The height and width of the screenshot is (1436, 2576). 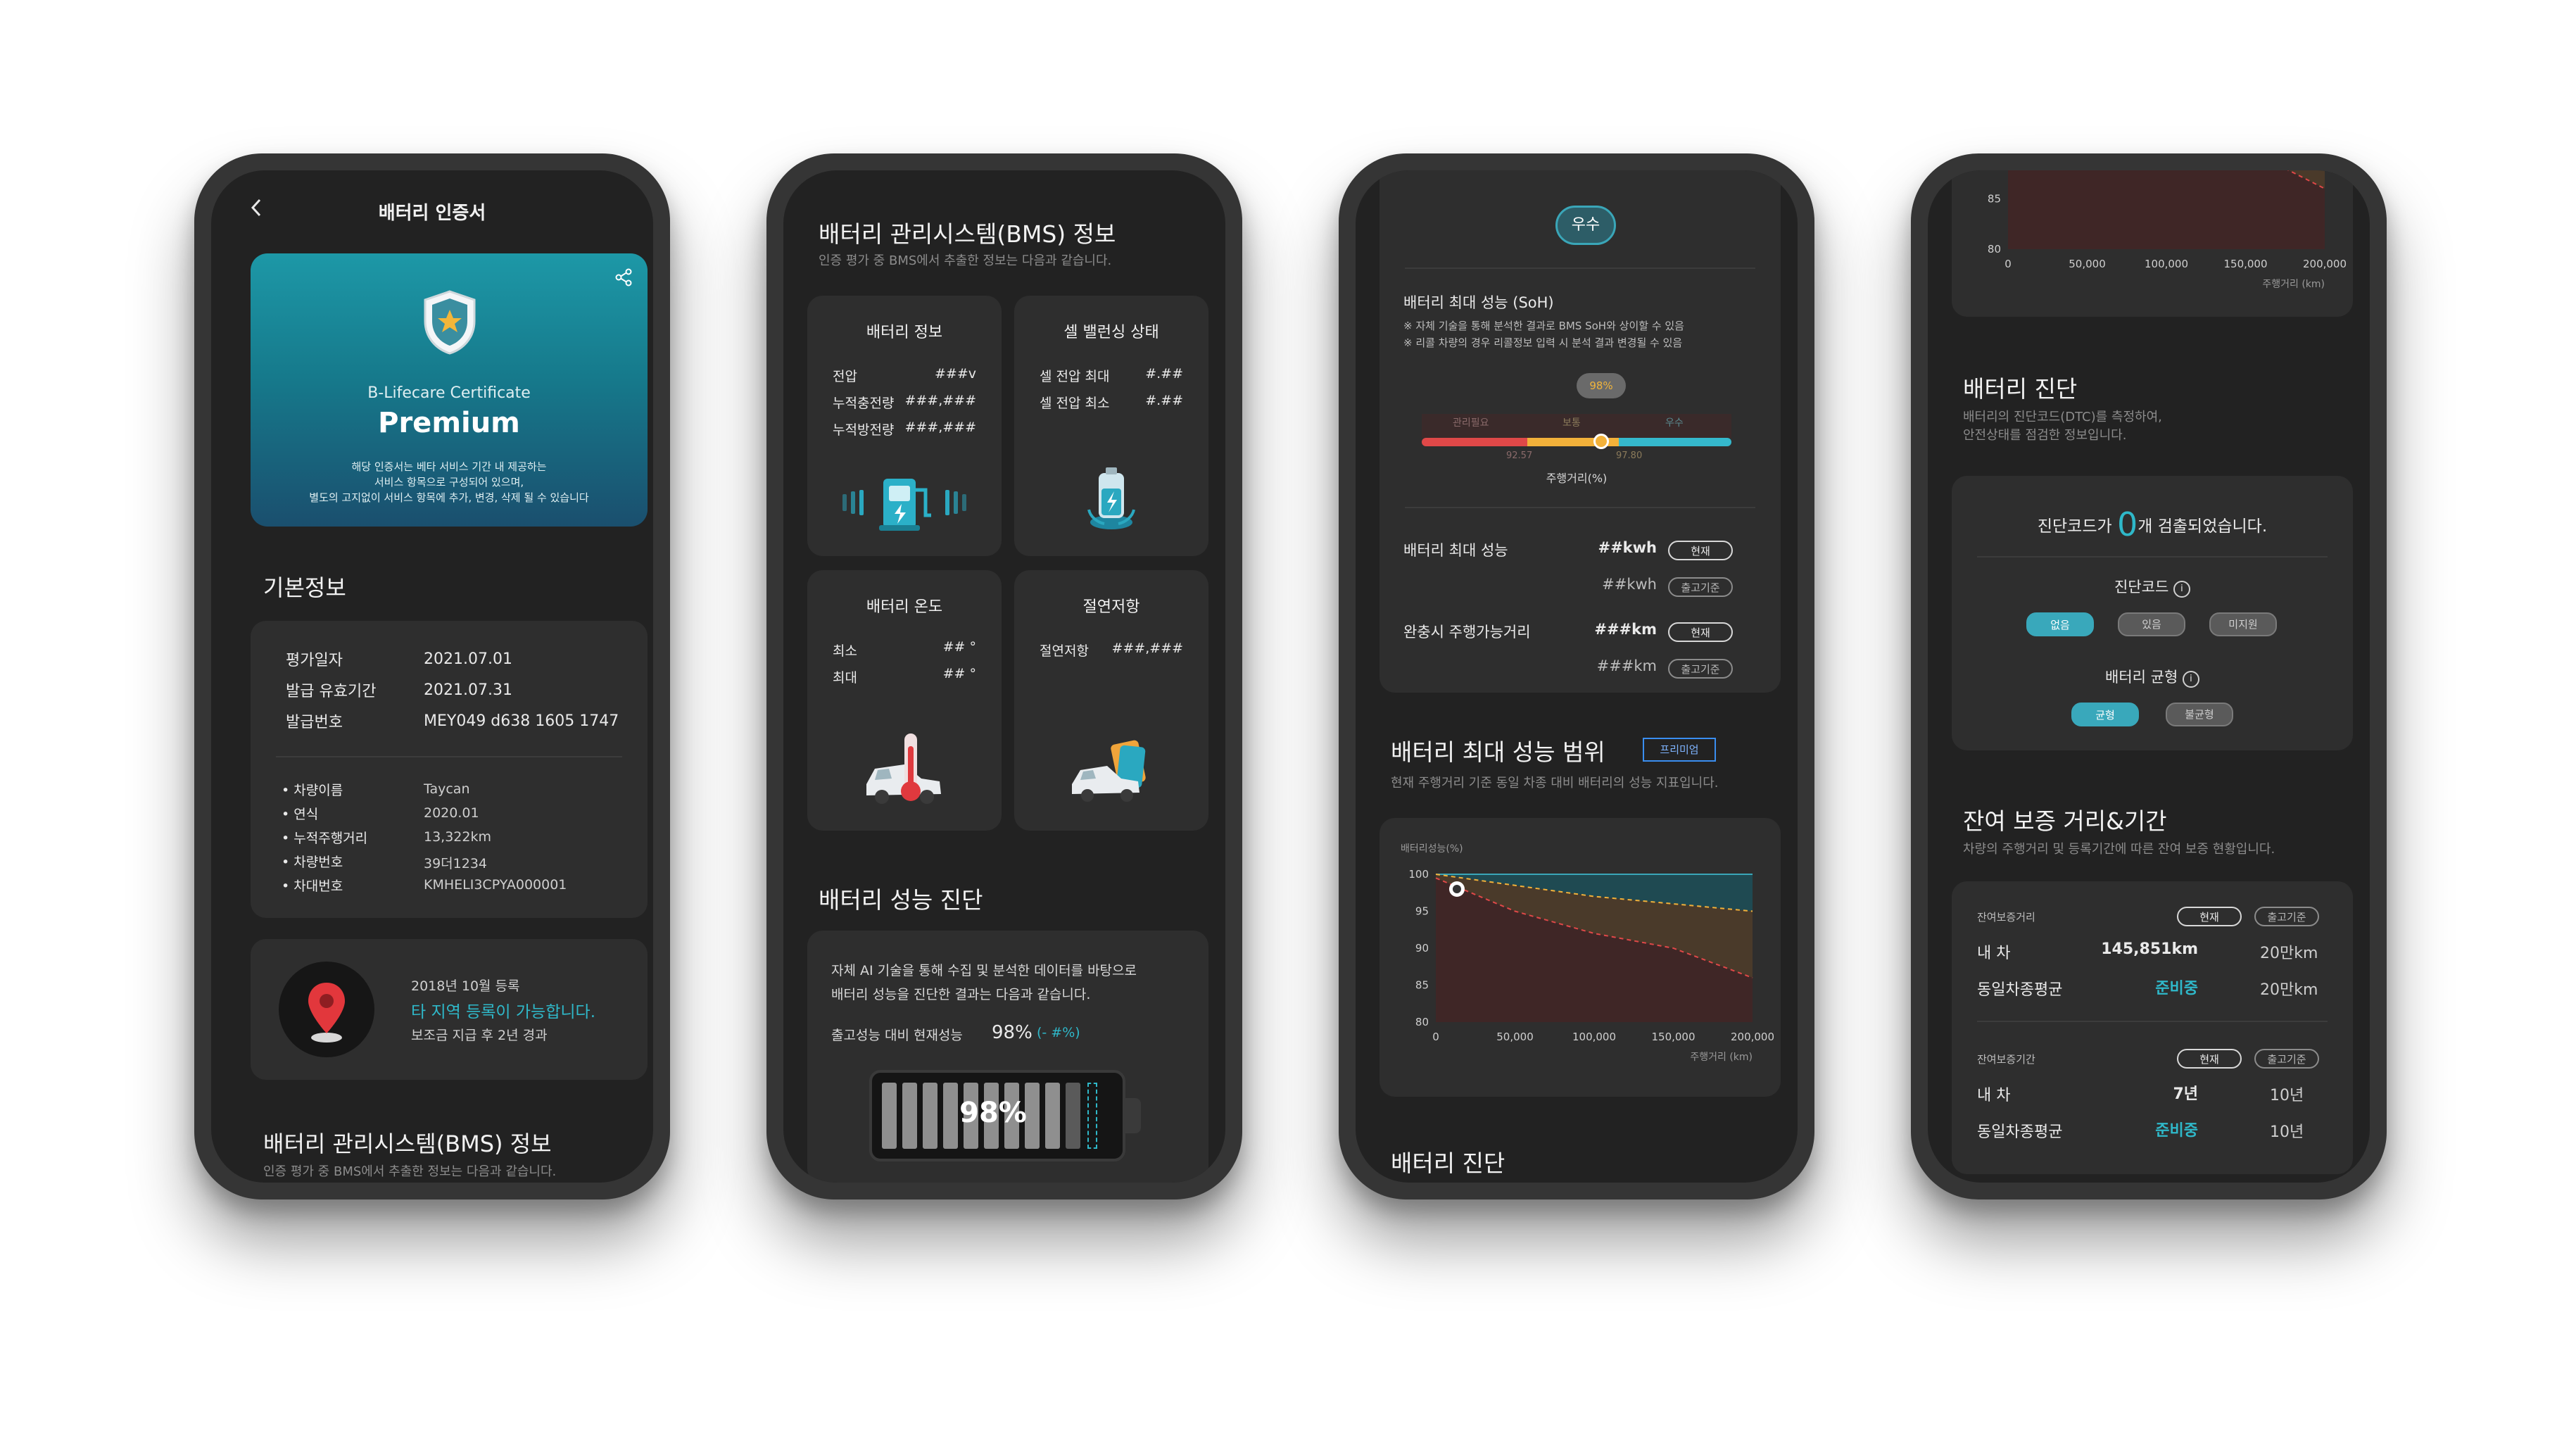 I want to click on info-key-0: 전압, so click(x=845, y=377).